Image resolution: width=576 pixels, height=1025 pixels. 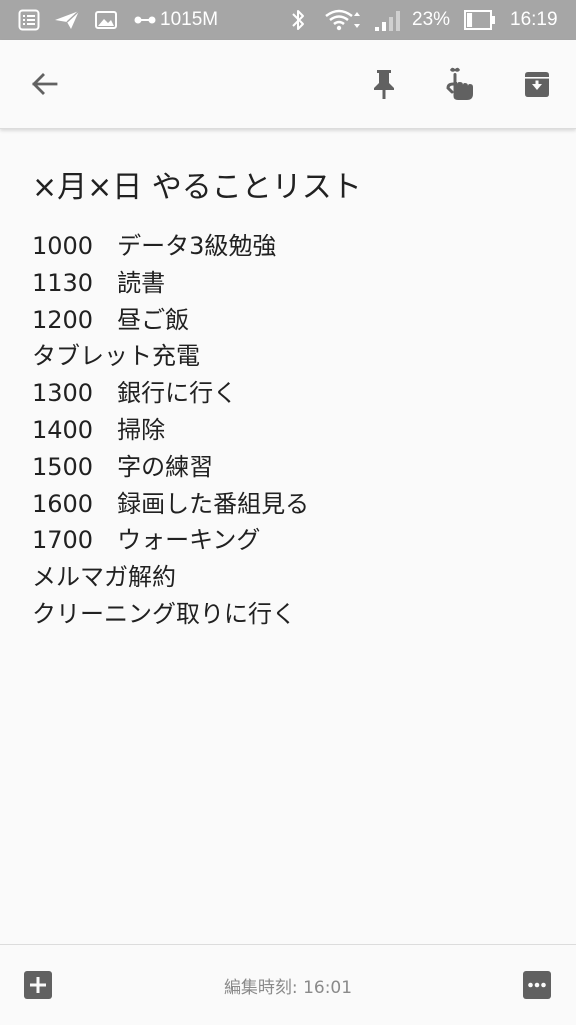 What do you see at coordinates (170, 356) in the screenshot?
I see `note-line: タブレット充電` at bounding box center [170, 356].